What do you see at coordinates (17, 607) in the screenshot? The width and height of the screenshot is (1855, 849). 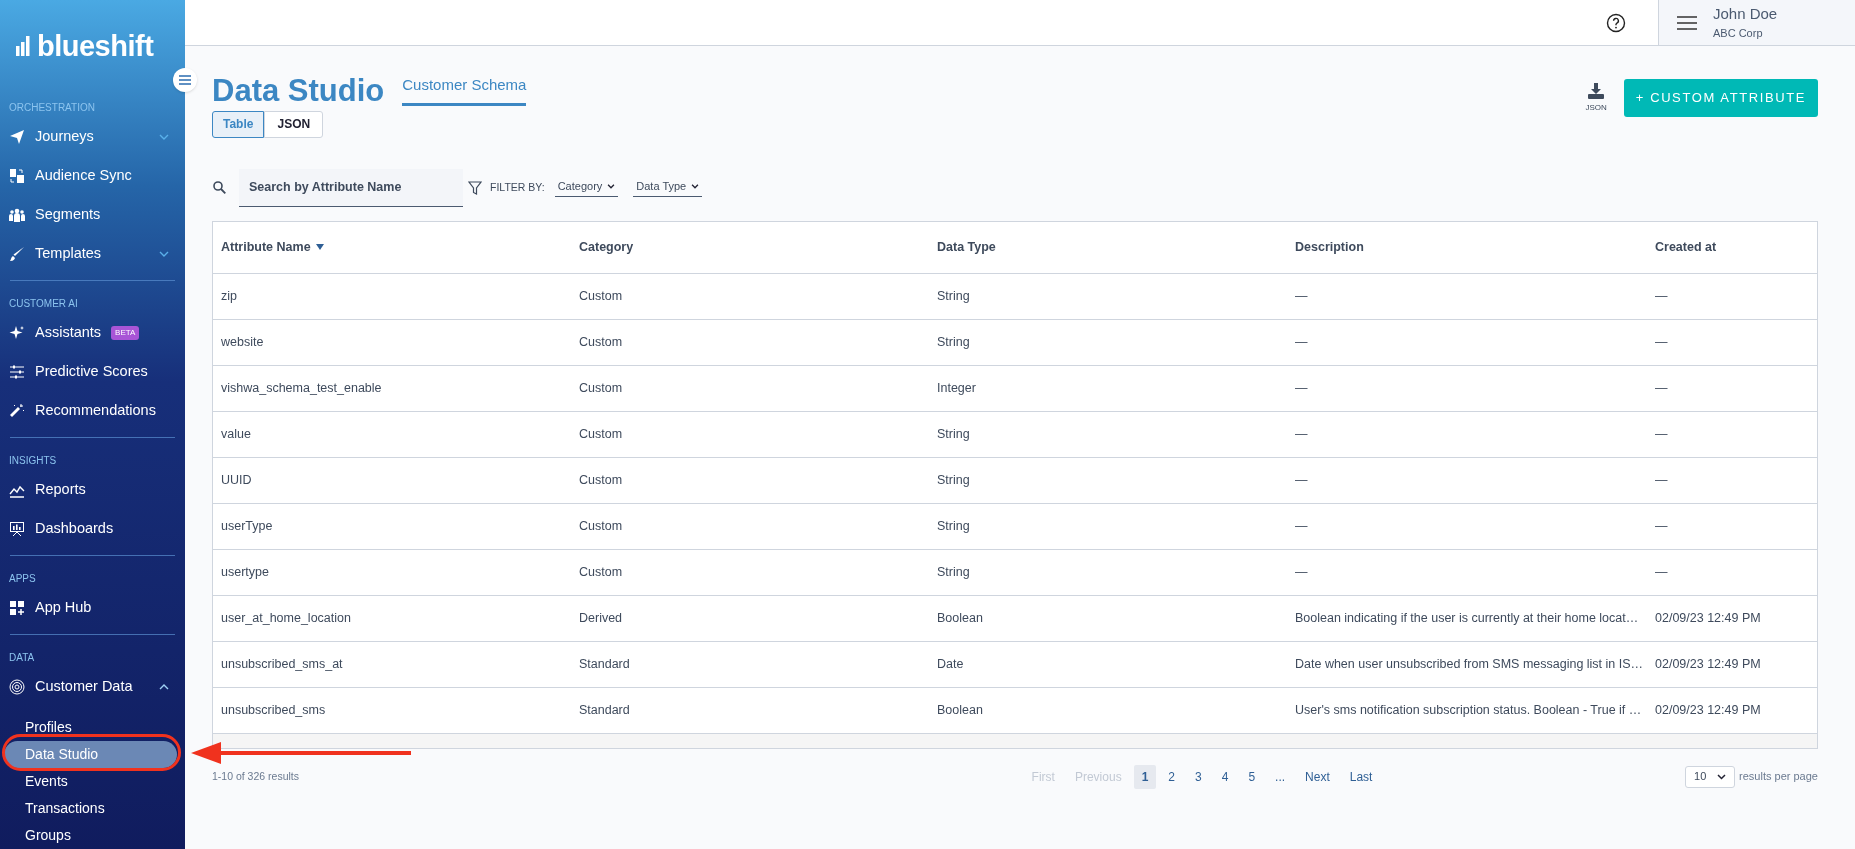 I see `grid-plus-icon` at bounding box center [17, 607].